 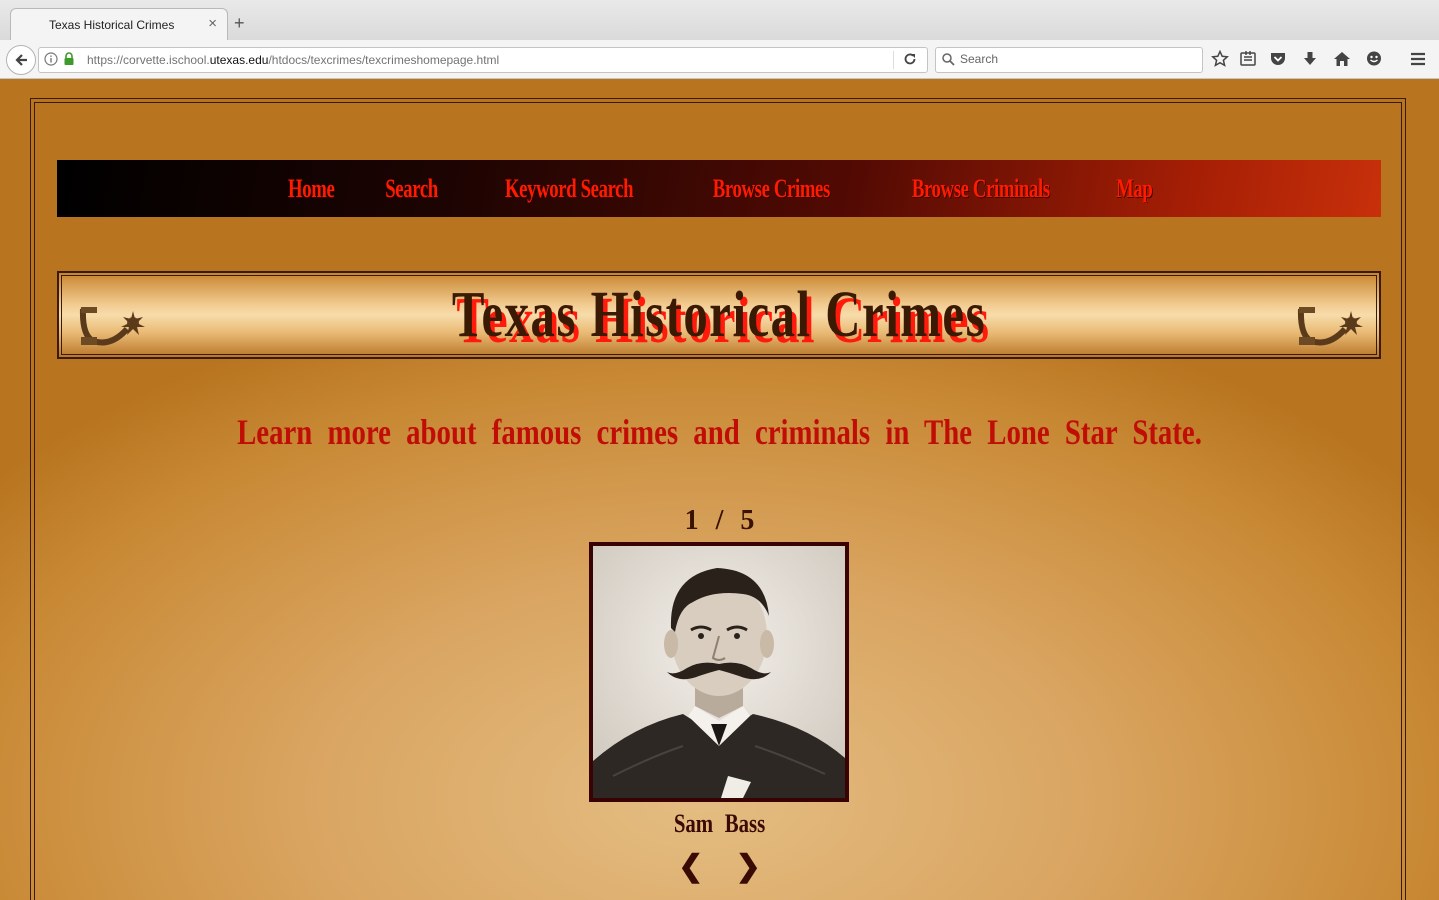 I want to click on next-slide-button: ❯, so click(x=748, y=866).